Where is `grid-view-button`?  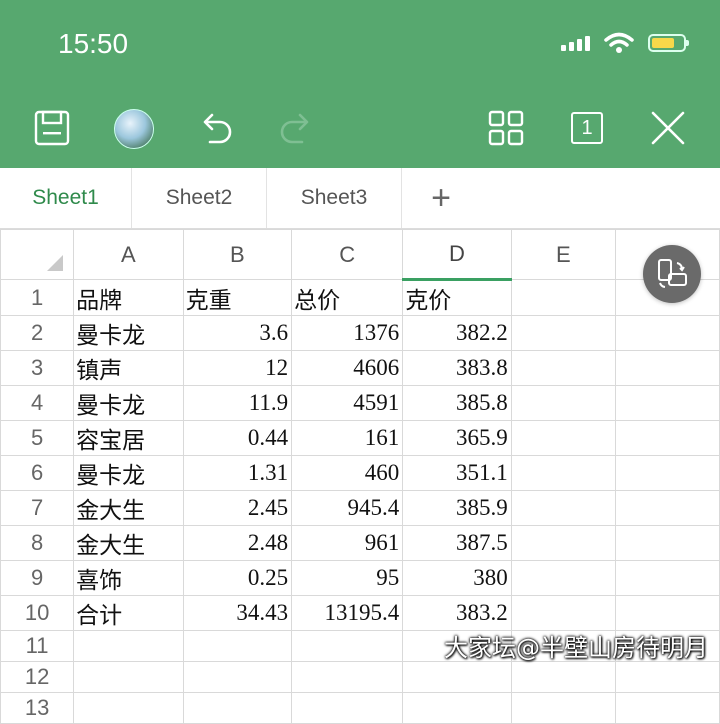 grid-view-button is located at coordinates (506, 128).